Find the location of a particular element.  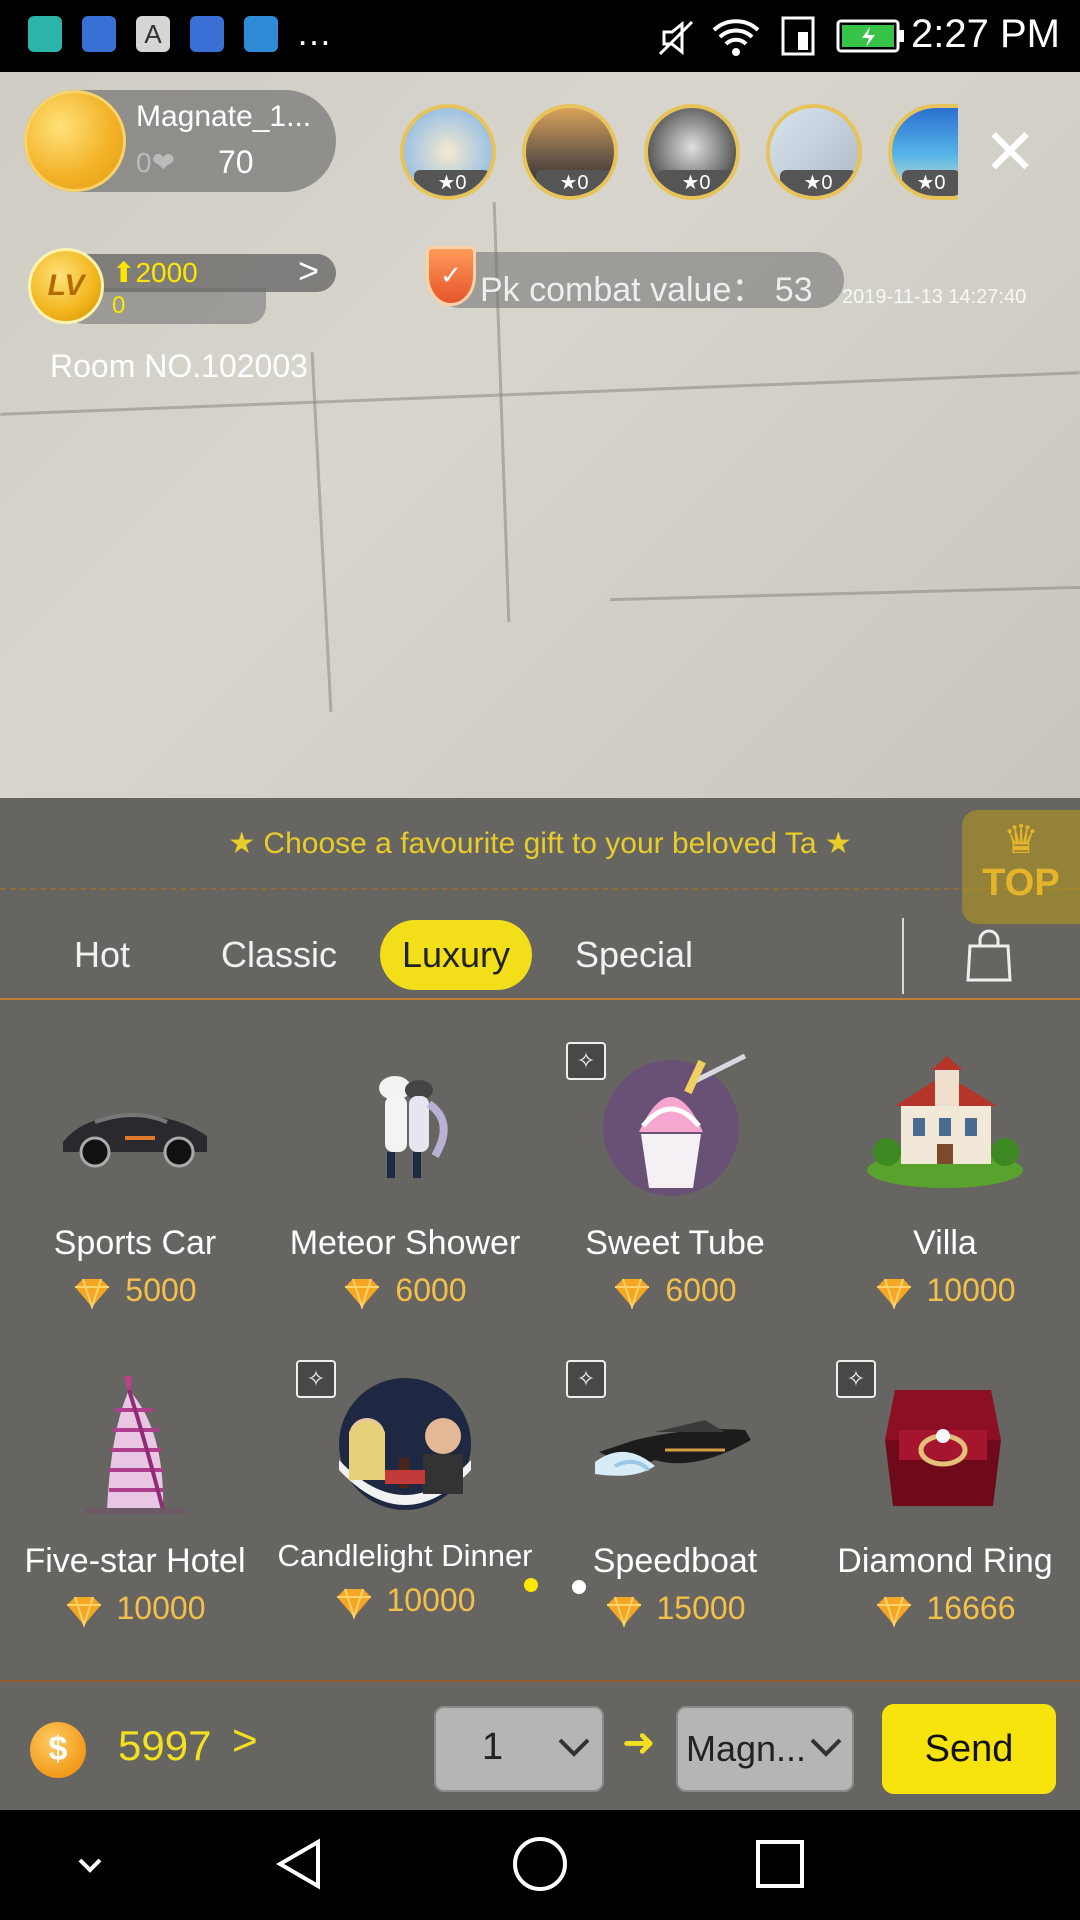

font-icon: A is located at coordinates (153, 34).